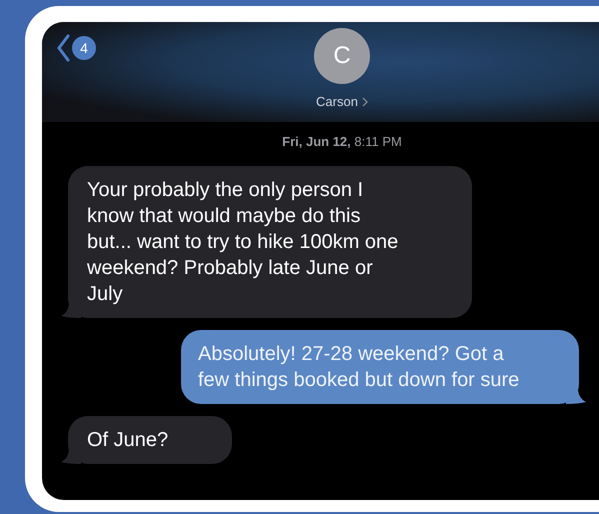 This screenshot has height=514, width=599. I want to click on timestamp: Fri, Jun 12, 8:11 PM, so click(342, 142).